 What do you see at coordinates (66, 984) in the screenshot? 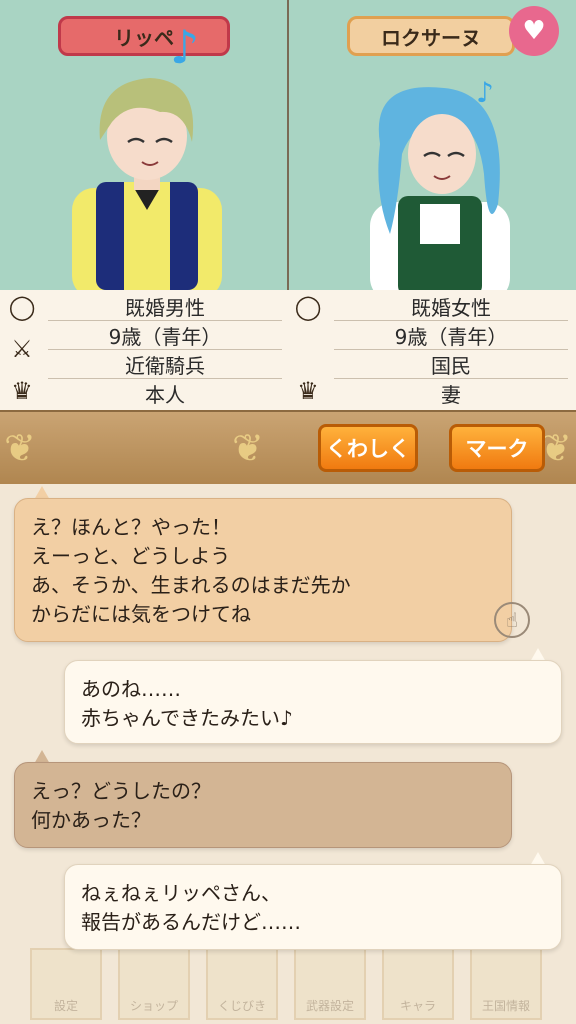
I see `menu-settings: 設定` at bounding box center [66, 984].